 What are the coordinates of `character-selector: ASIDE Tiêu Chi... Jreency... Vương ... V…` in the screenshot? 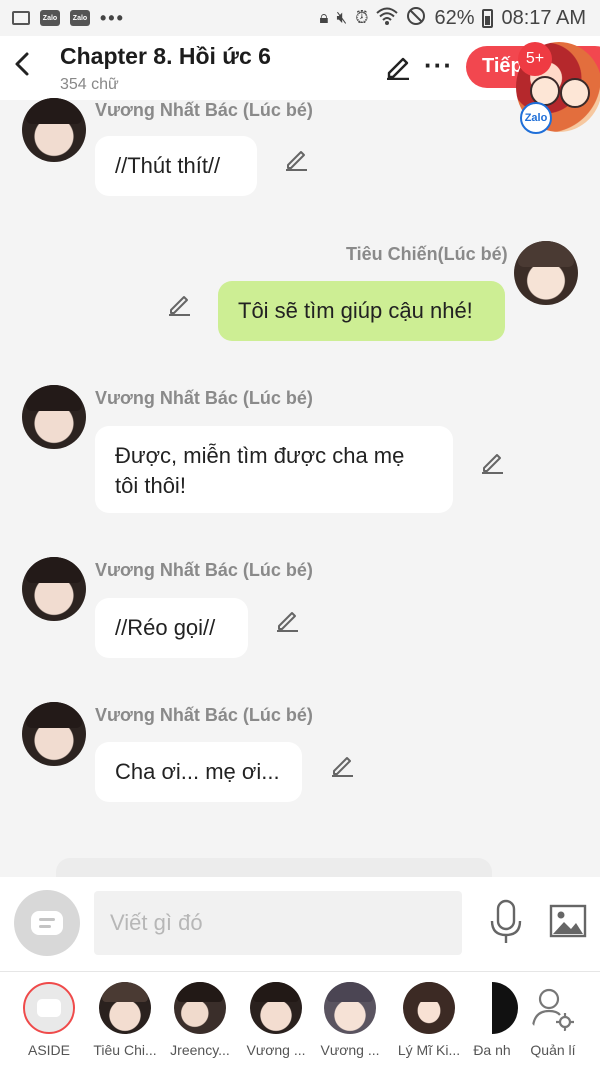 It's located at (300, 1019).